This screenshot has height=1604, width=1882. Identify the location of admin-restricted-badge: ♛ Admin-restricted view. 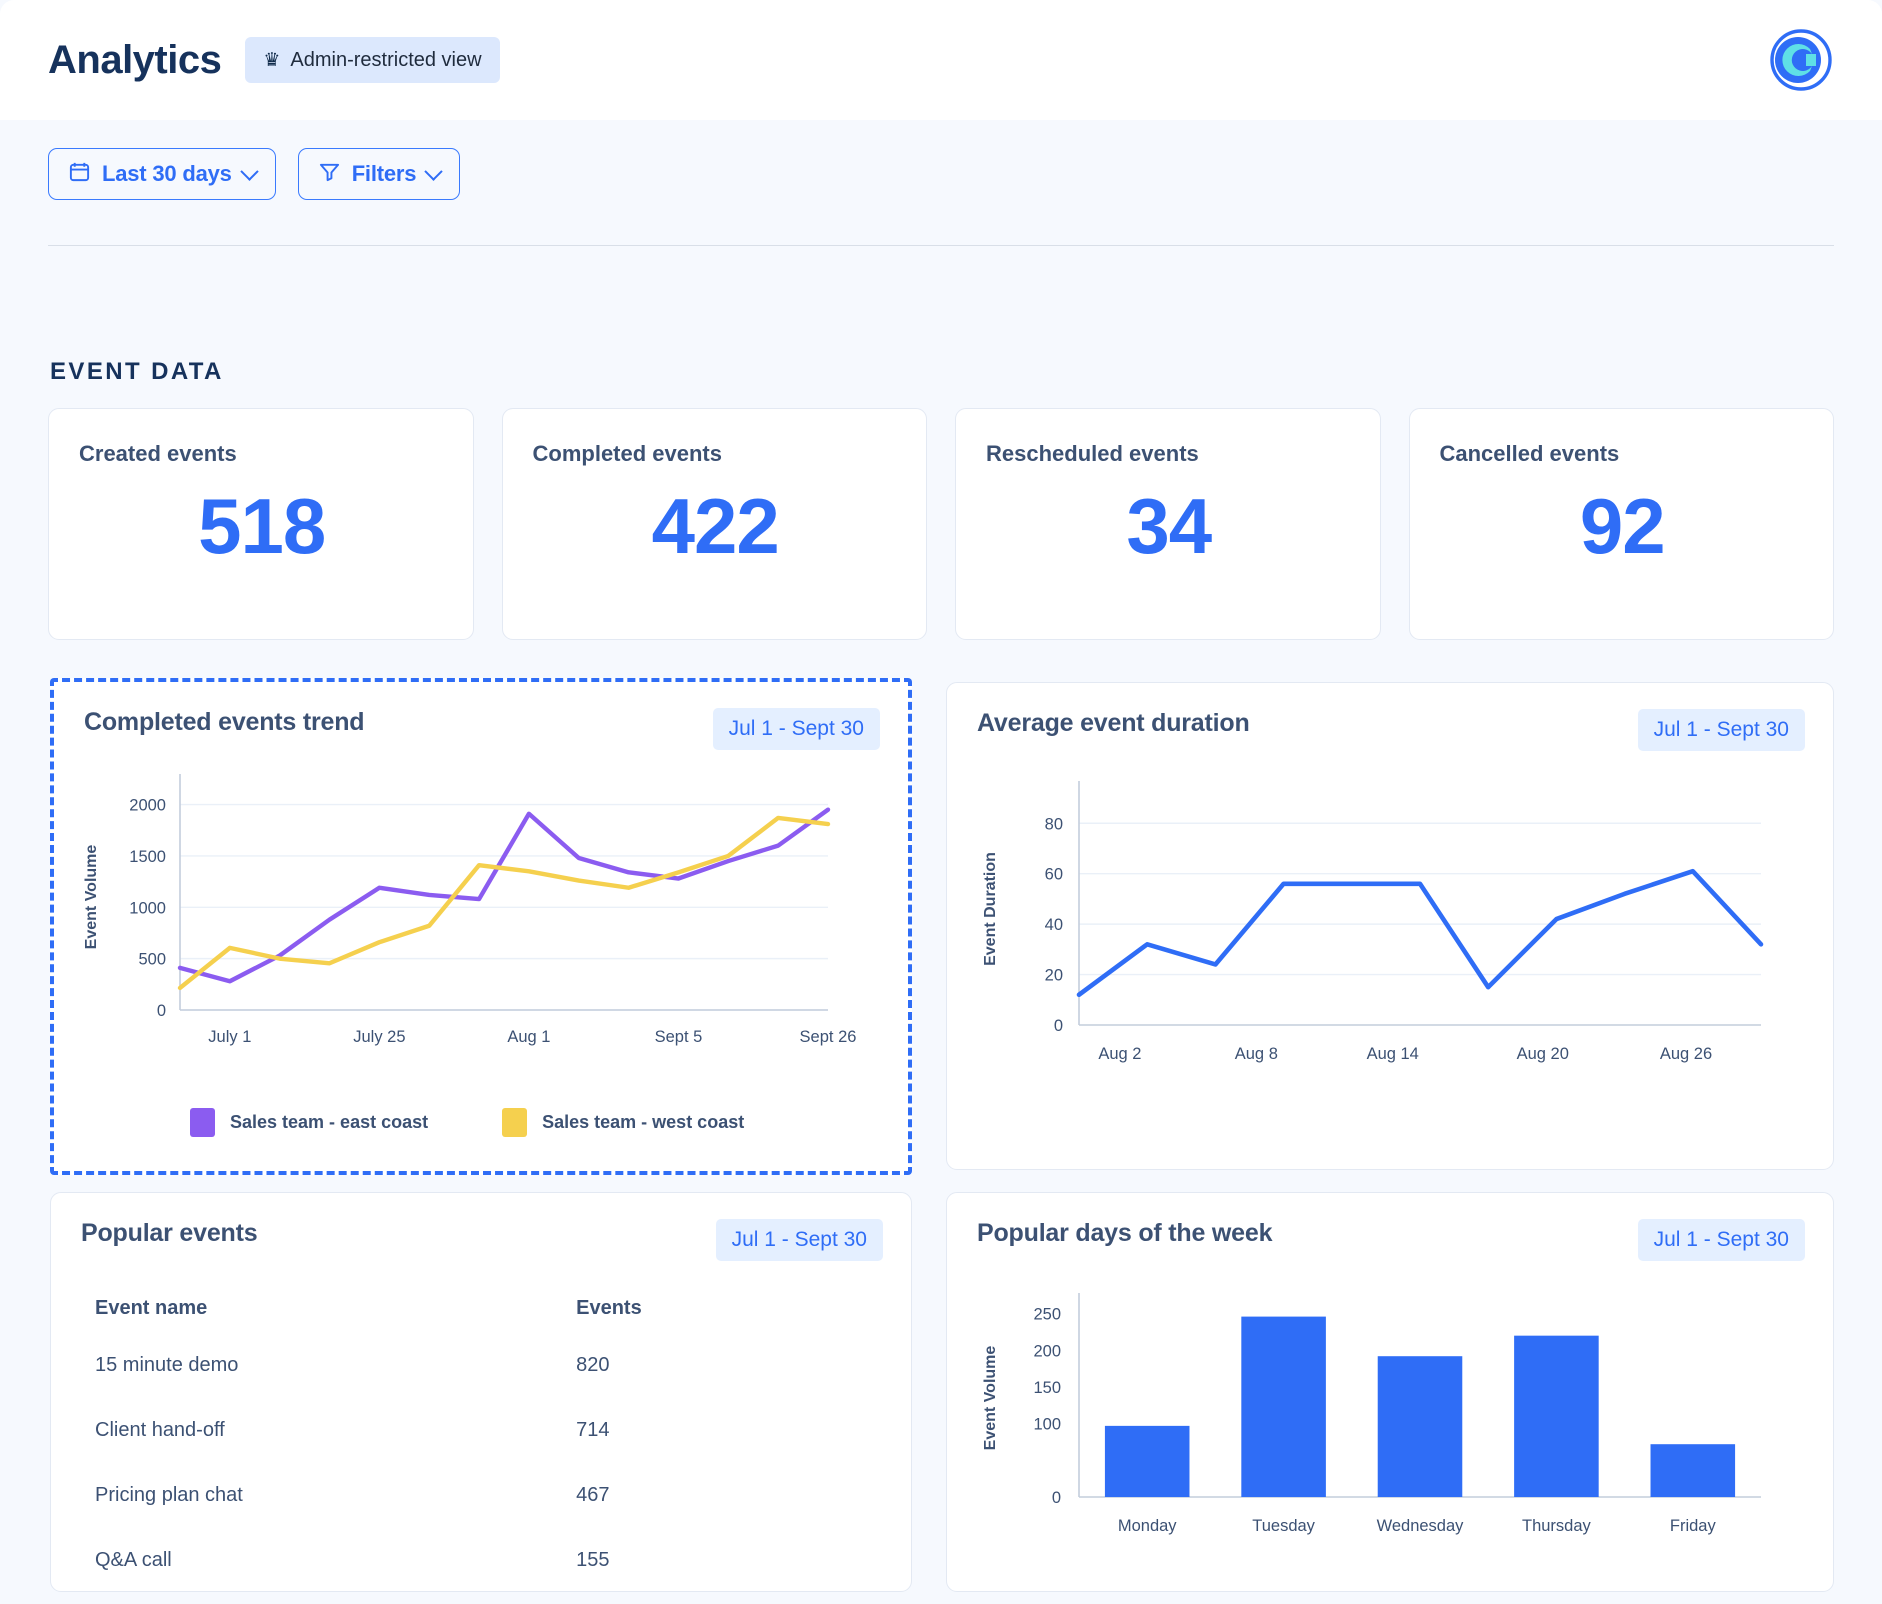
(372, 60).